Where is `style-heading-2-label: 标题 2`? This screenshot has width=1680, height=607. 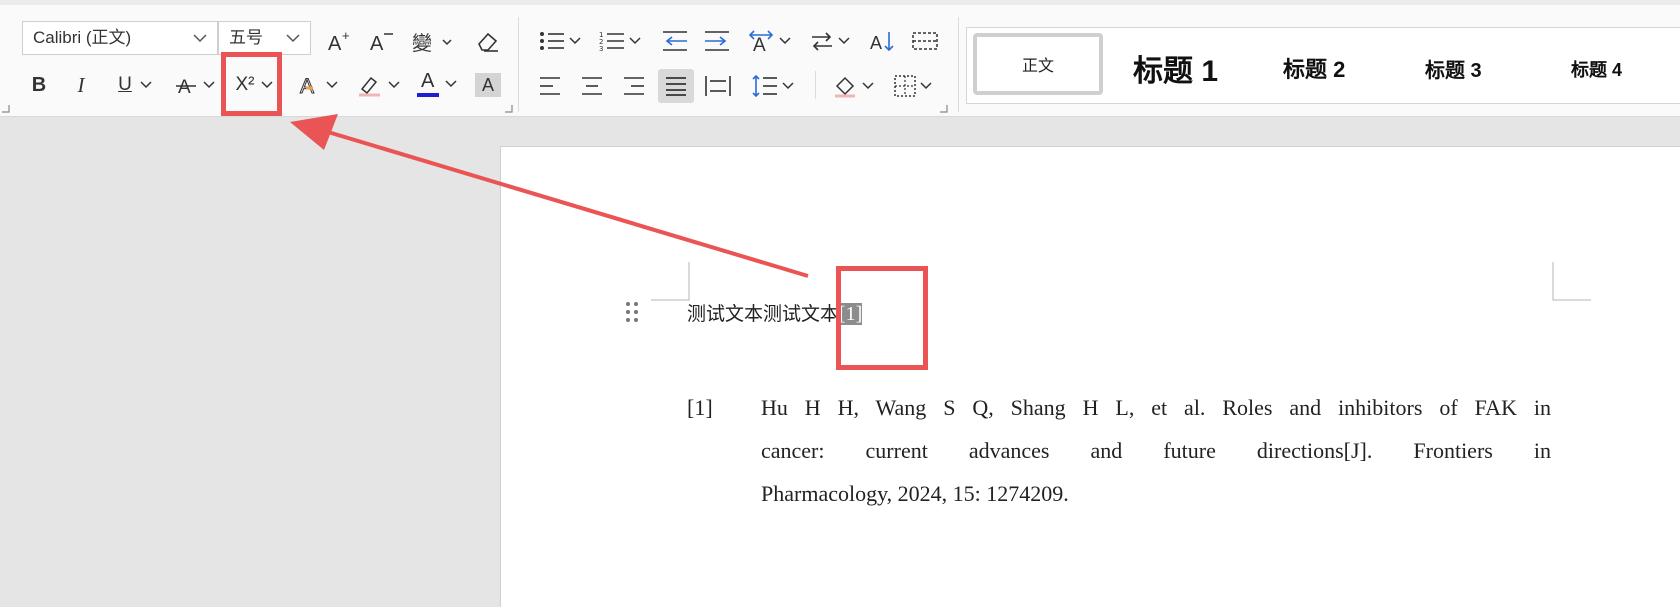
style-heading-2-label: 标题 2 is located at coordinates (1314, 69).